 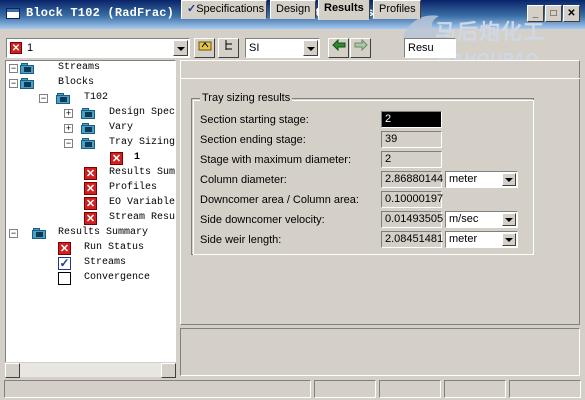 I want to click on folder-up-button, so click(x=204, y=48).